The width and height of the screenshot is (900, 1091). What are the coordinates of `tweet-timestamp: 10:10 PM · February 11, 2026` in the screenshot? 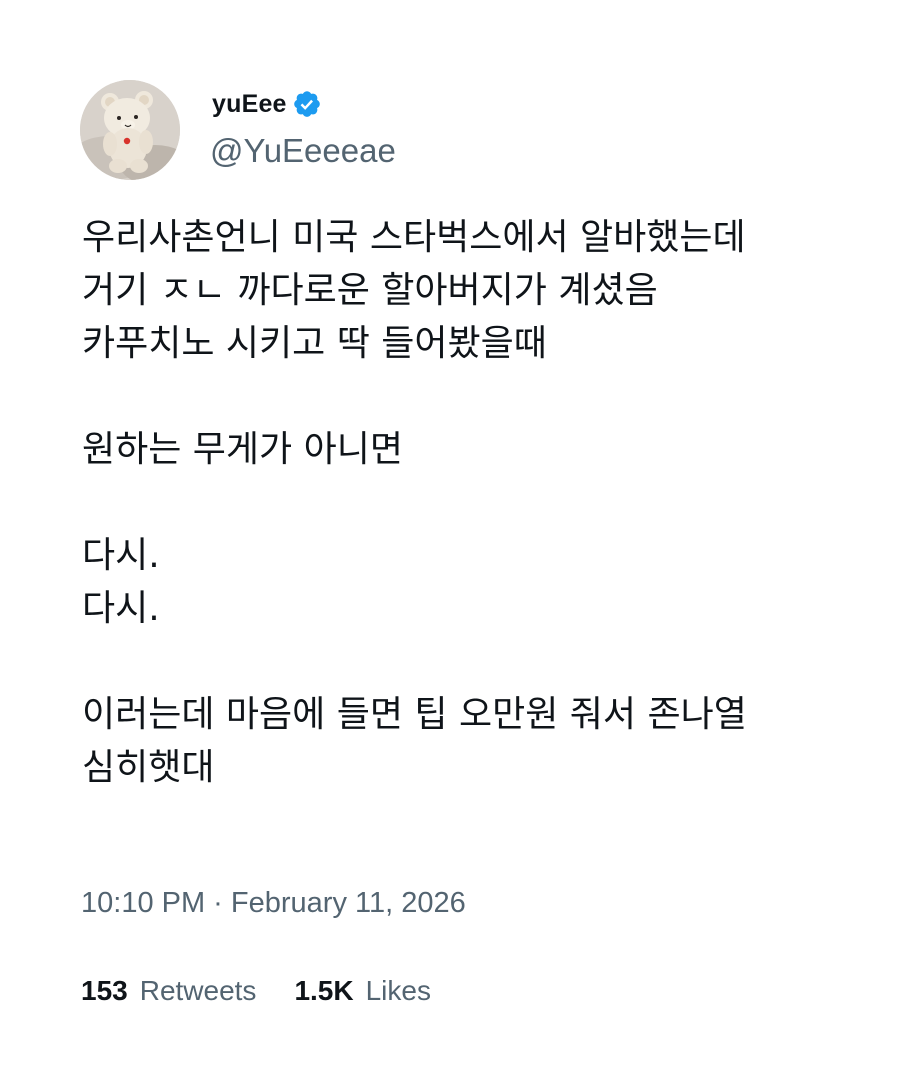 It's located at (273, 903).